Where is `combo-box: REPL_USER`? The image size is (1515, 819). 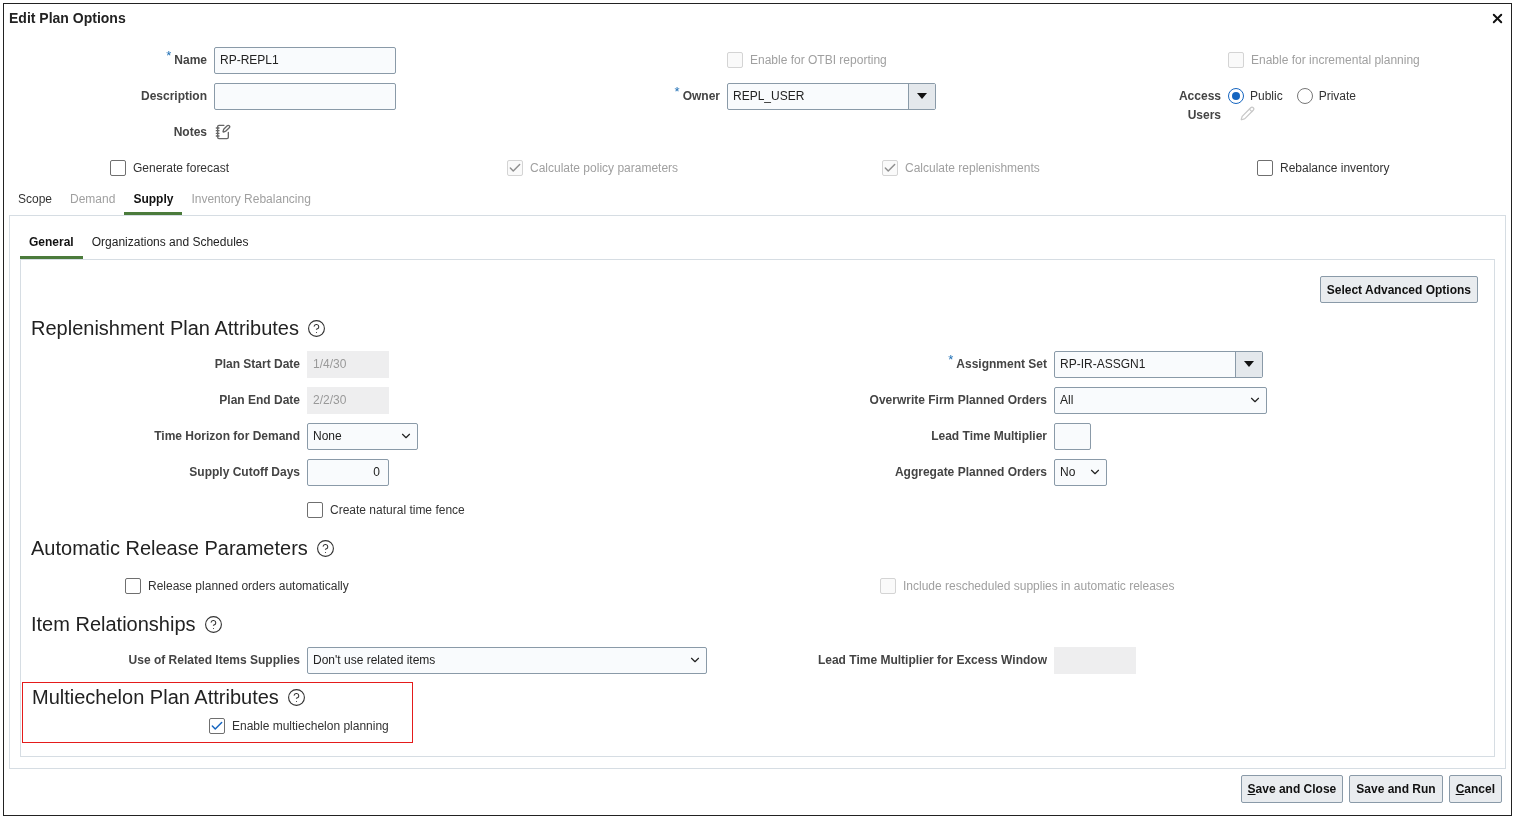
combo-box: REPL_USER is located at coordinates (831, 96).